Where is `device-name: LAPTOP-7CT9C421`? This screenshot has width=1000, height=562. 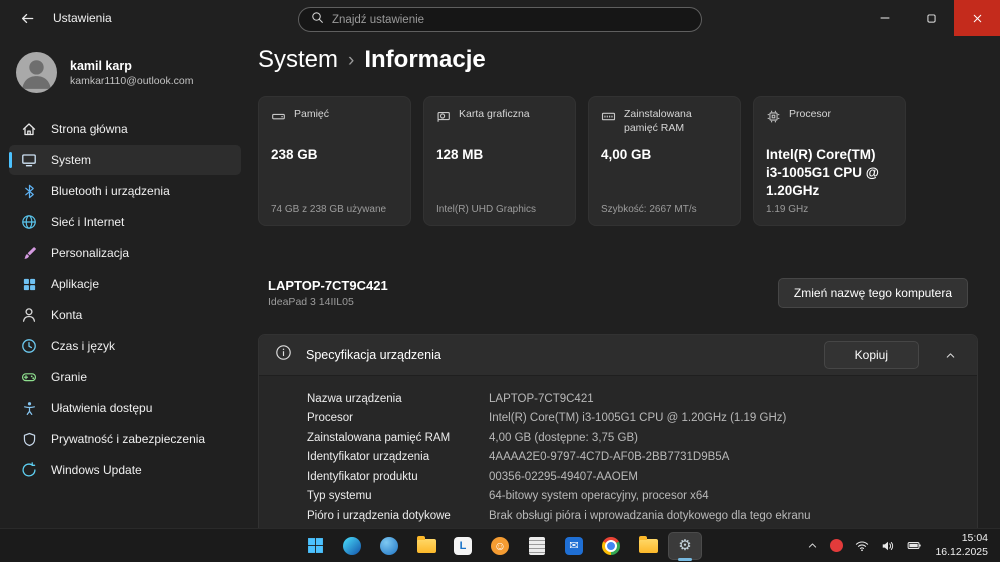 device-name: LAPTOP-7CT9C421 is located at coordinates (328, 285).